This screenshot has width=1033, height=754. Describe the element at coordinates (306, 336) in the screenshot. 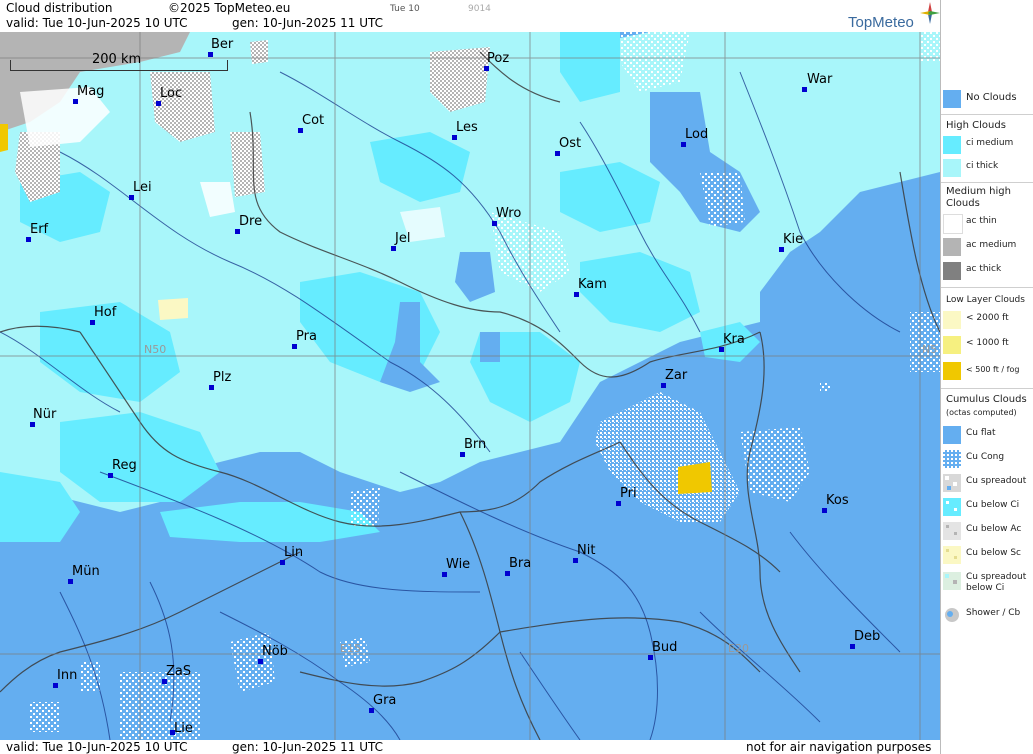

I see `city-label: Pra` at that location.